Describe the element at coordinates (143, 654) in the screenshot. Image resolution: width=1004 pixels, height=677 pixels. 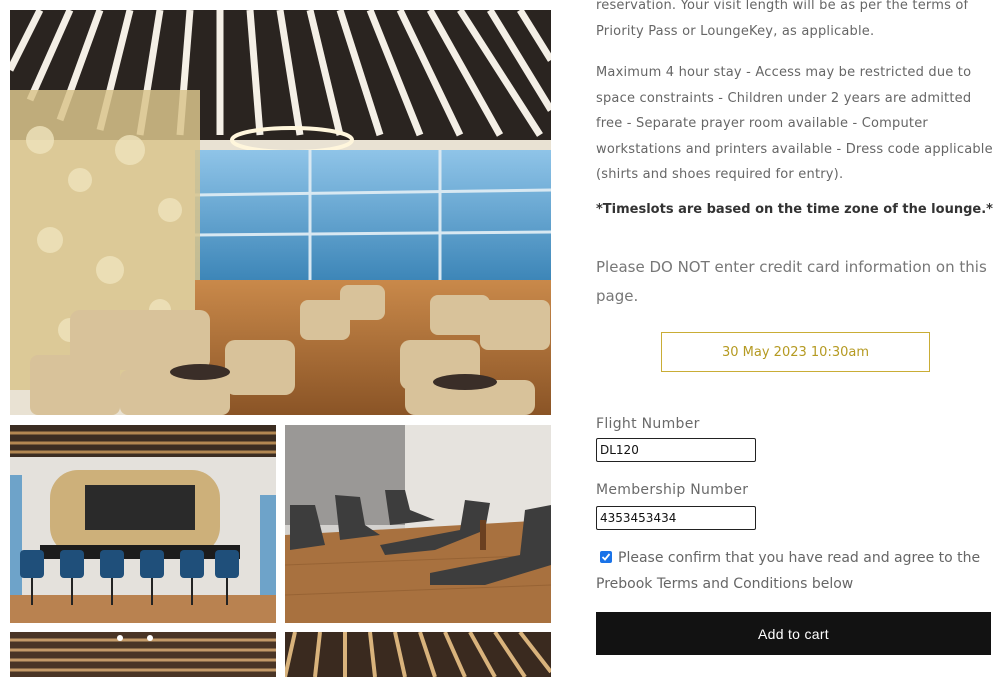
I see `lounge-ceiling-photo` at that location.